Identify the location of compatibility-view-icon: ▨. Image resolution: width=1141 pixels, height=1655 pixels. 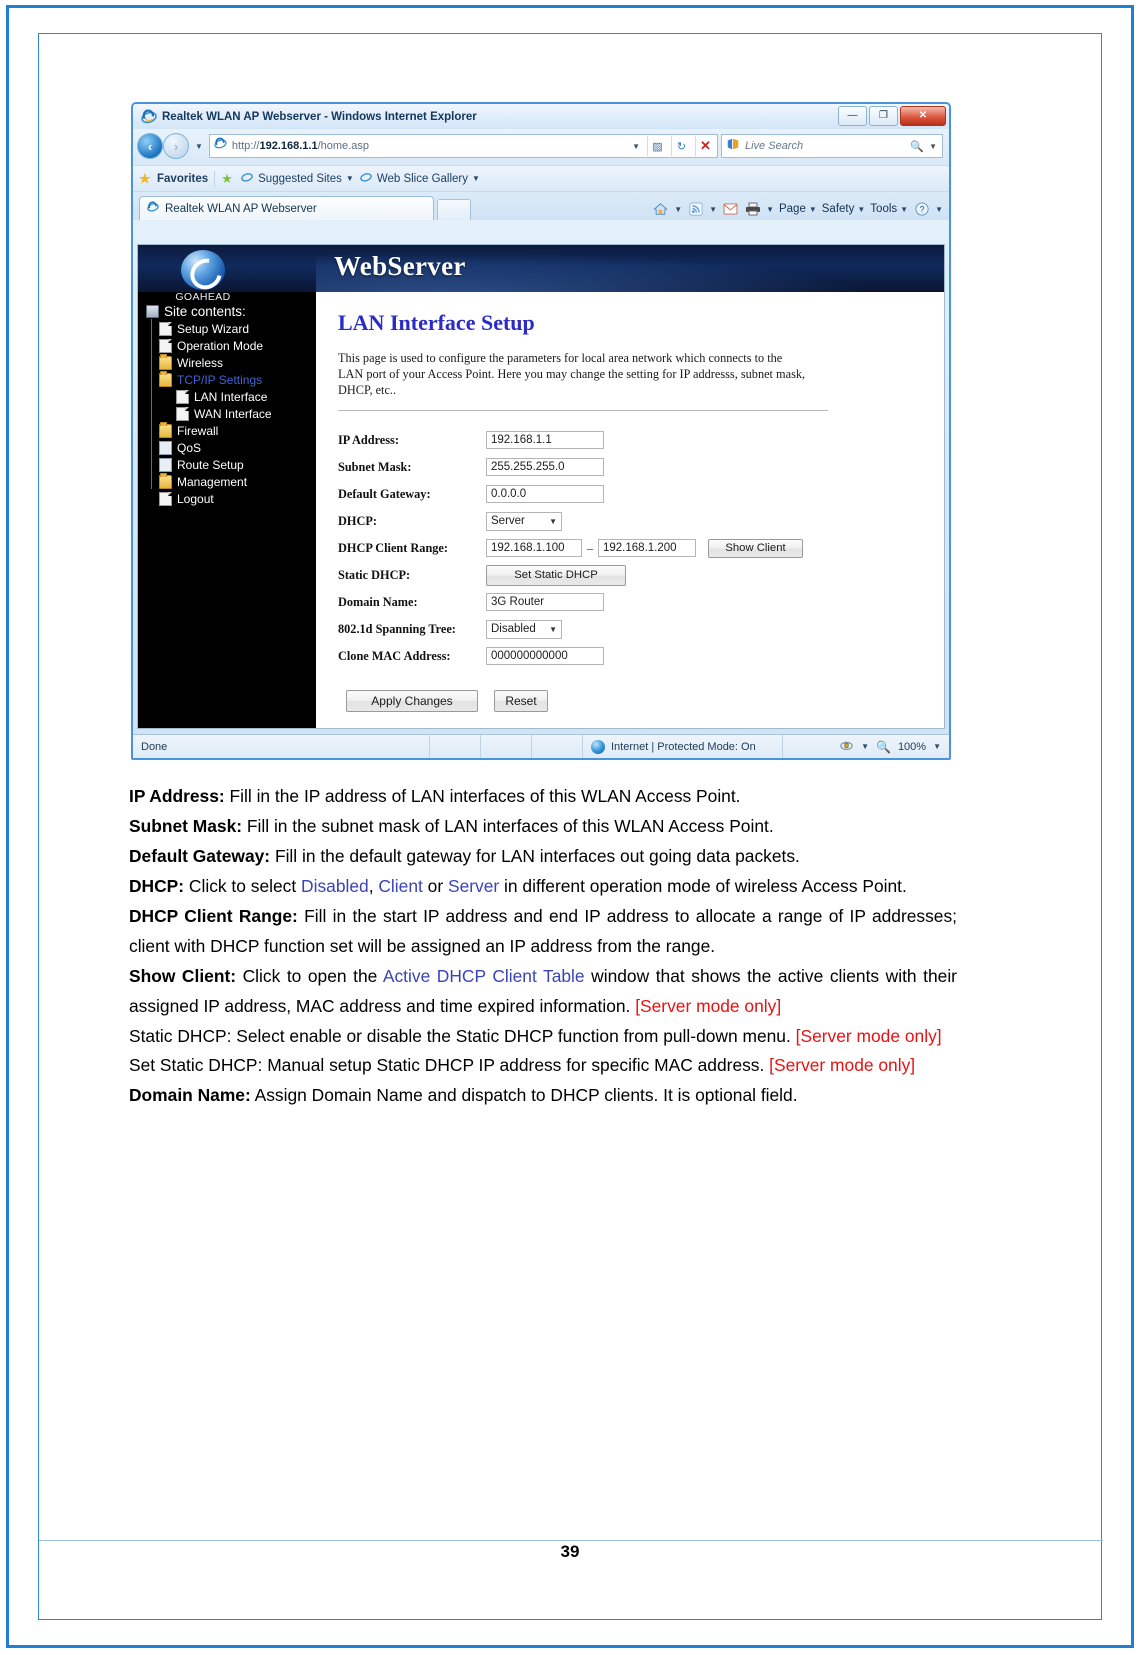
(657, 146).